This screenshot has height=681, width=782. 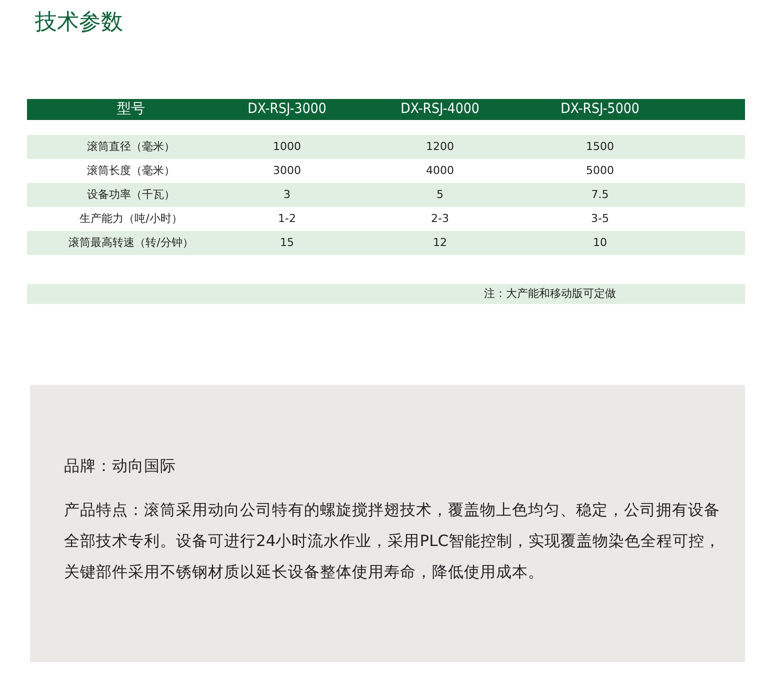 What do you see at coordinates (287, 242) in the screenshot?
I see `table-cell-text: 15` at bounding box center [287, 242].